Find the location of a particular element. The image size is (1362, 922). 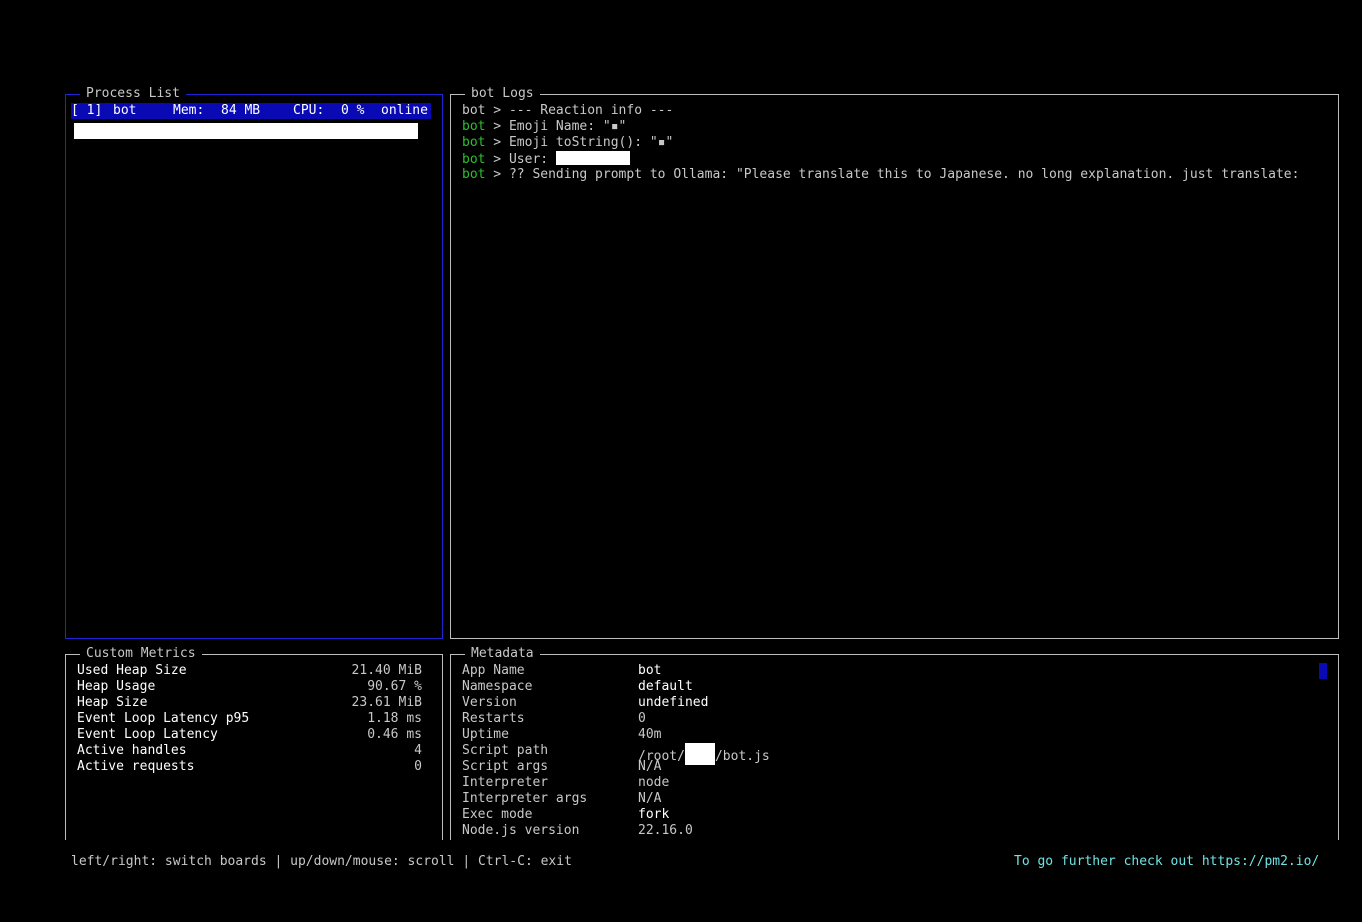

metadata-key: Interpreter args is located at coordinates (525, 798).